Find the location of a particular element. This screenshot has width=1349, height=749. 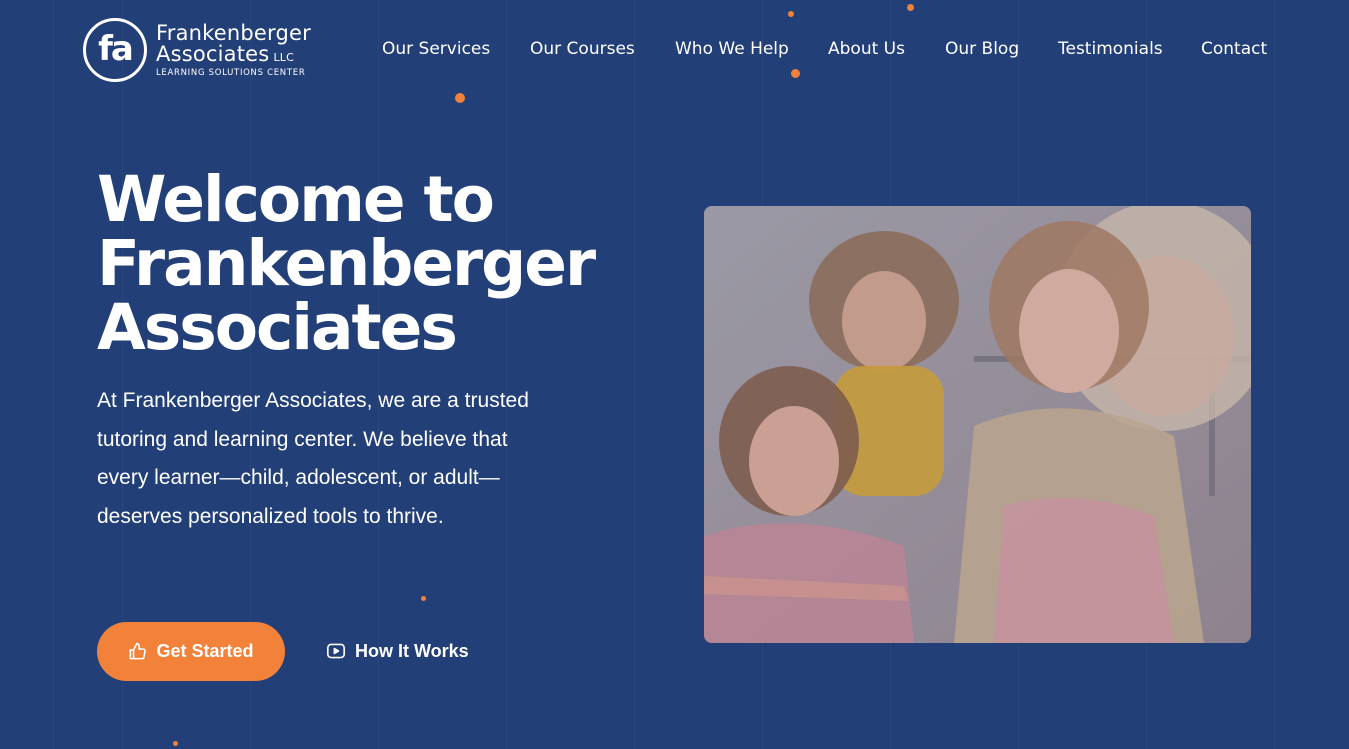

get-started-label: Get Started is located at coordinates (205, 651).